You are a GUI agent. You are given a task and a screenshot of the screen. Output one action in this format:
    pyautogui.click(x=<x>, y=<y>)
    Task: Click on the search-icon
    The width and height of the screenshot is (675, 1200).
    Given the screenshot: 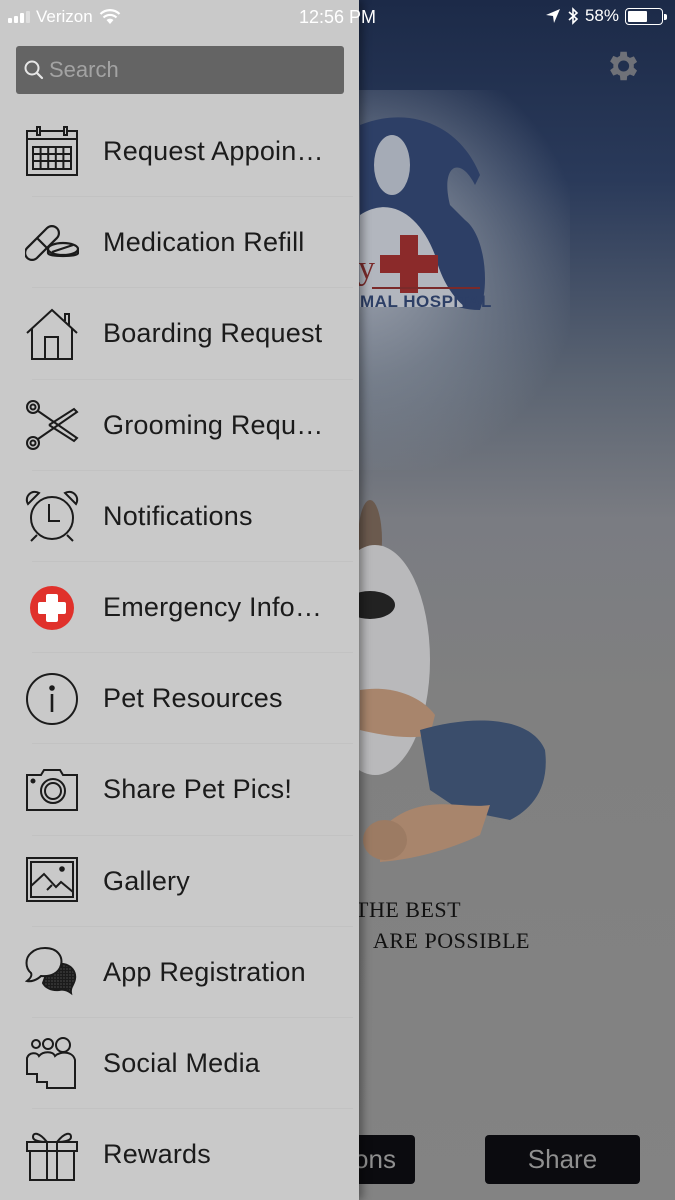 What is the action you would take?
    pyautogui.click(x=34, y=70)
    